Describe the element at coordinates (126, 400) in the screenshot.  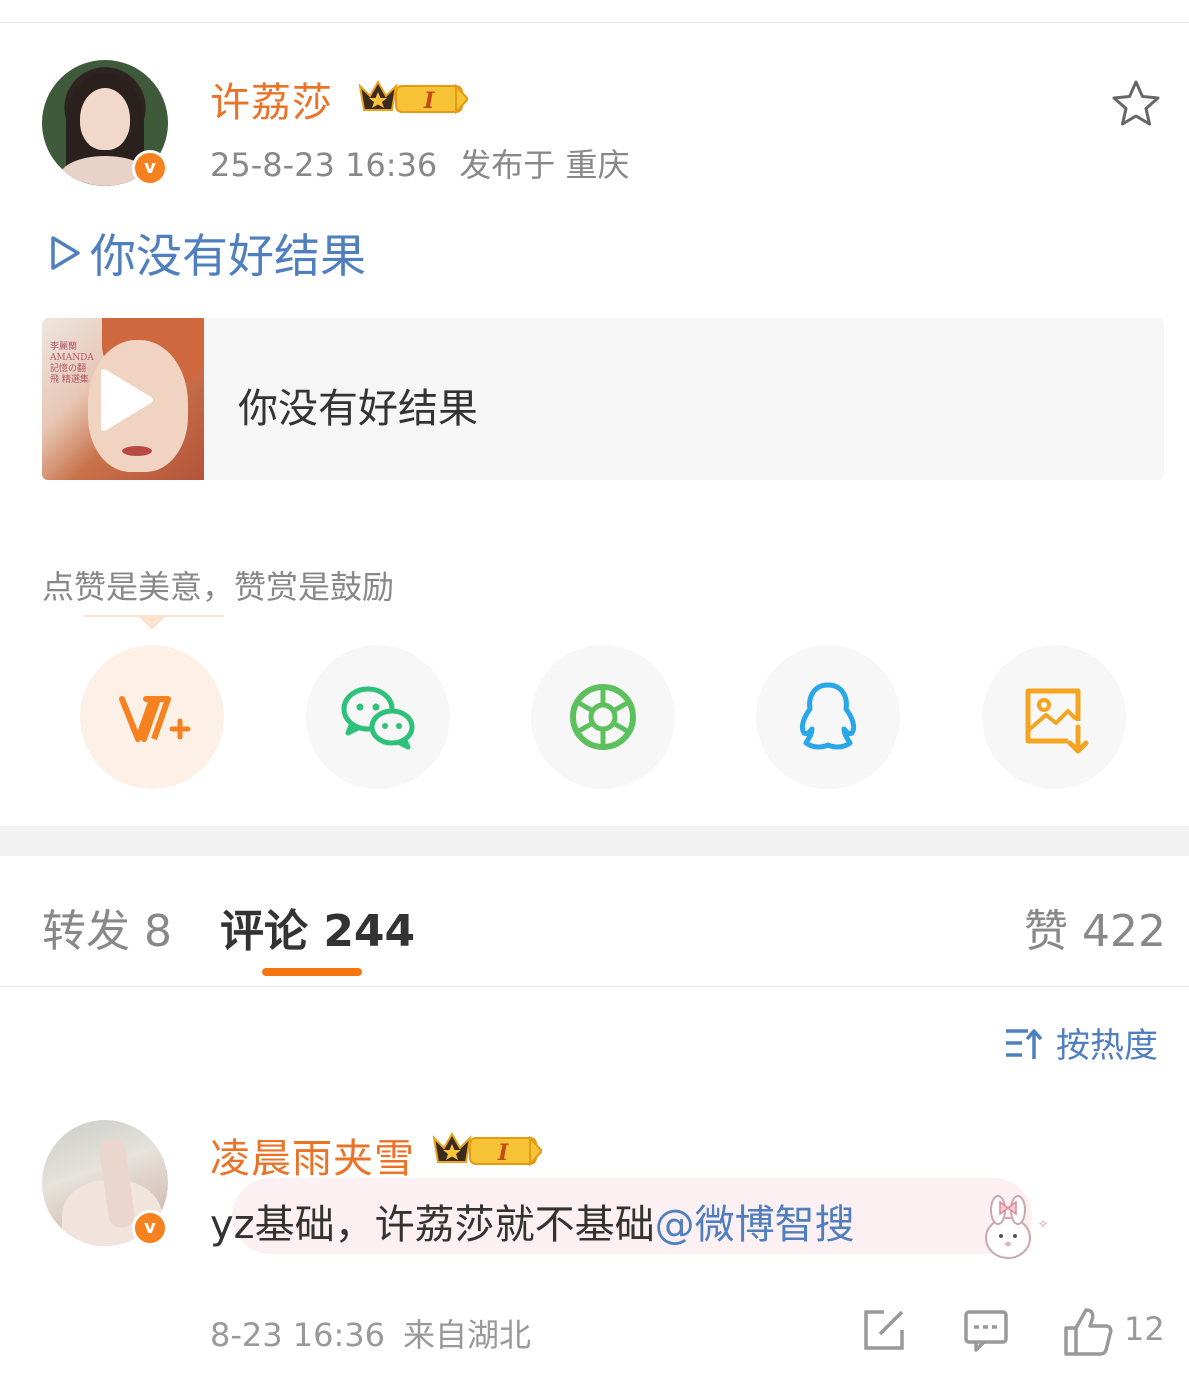
I see `play-icon` at that location.